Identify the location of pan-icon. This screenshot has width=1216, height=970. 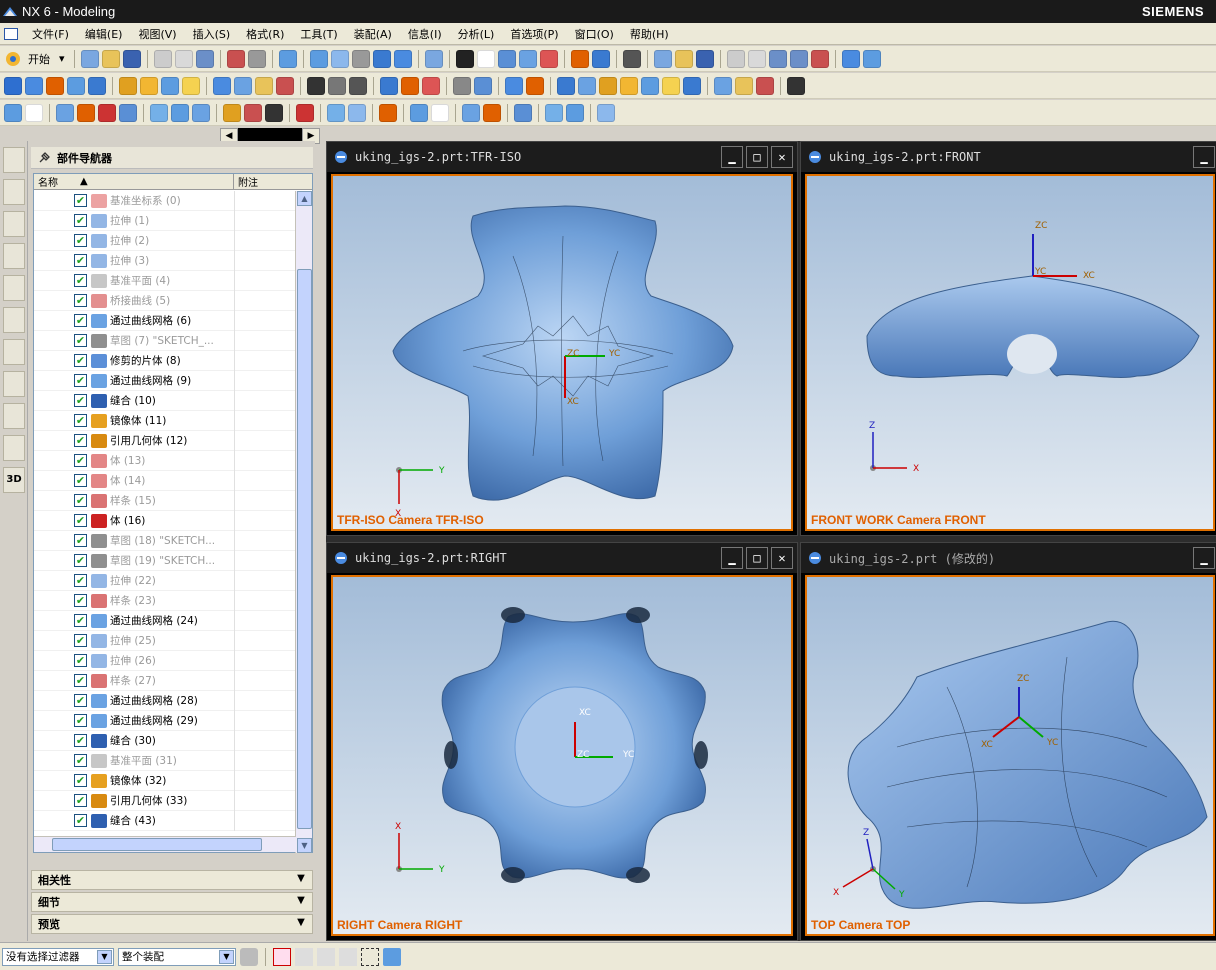
(360, 58).